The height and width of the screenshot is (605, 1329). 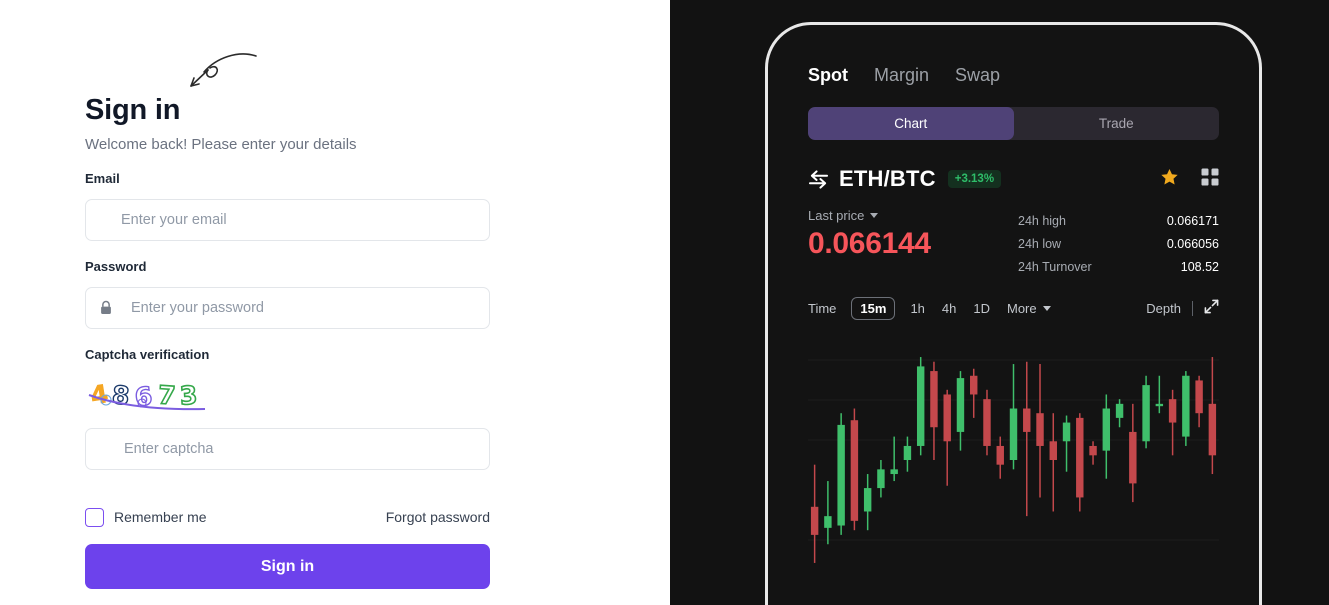 I want to click on captcha-label: Captcha verification, so click(x=147, y=354).